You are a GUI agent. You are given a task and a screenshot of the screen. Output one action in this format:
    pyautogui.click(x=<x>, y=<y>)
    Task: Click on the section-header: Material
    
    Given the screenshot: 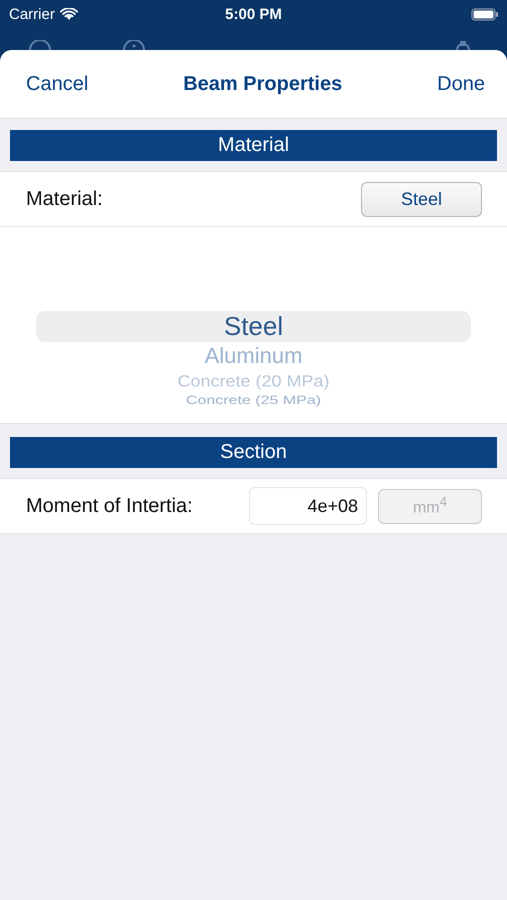 What is the action you would take?
    pyautogui.click(x=253, y=145)
    